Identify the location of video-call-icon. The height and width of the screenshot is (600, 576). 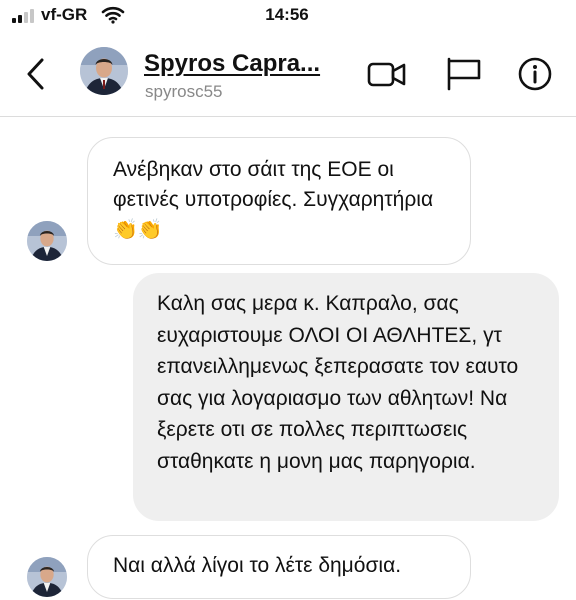
(387, 74).